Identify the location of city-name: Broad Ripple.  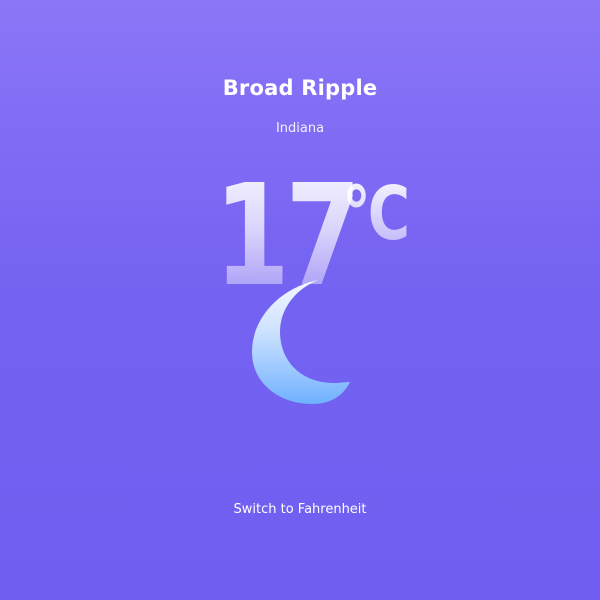
(300, 88).